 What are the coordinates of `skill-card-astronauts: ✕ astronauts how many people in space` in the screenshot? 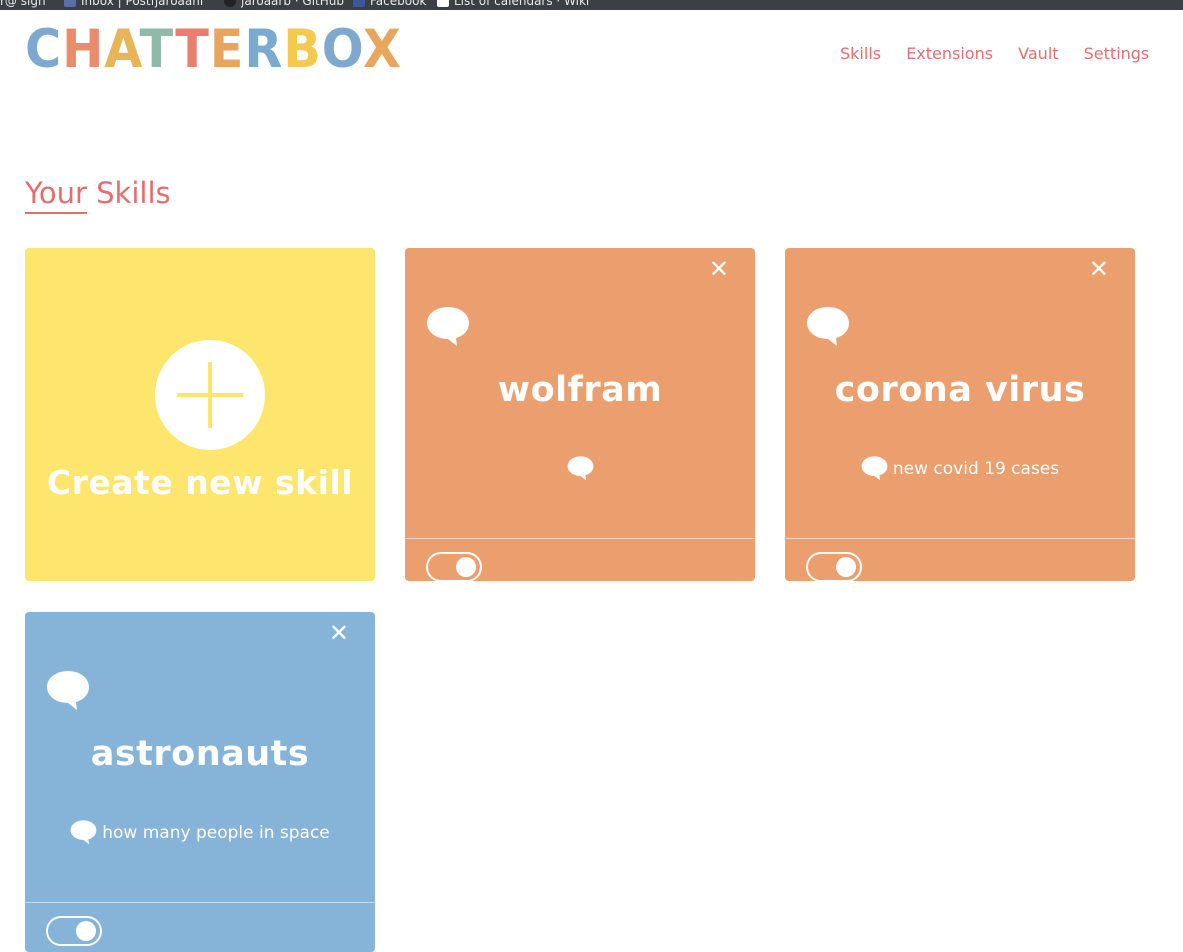 It's located at (200, 782).